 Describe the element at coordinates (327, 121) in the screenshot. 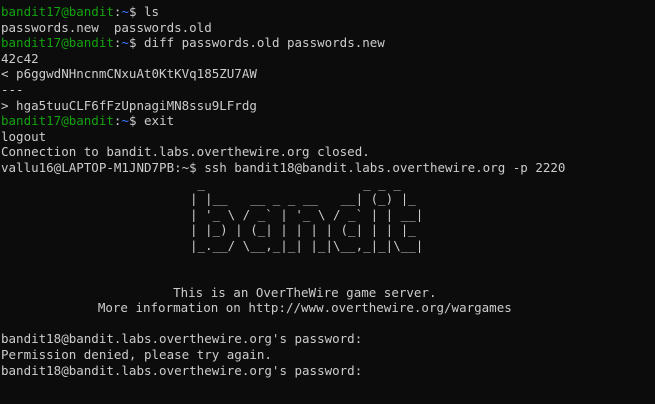

I see `prompt-line-exit: bandit17@bandit:~$ exit` at that location.